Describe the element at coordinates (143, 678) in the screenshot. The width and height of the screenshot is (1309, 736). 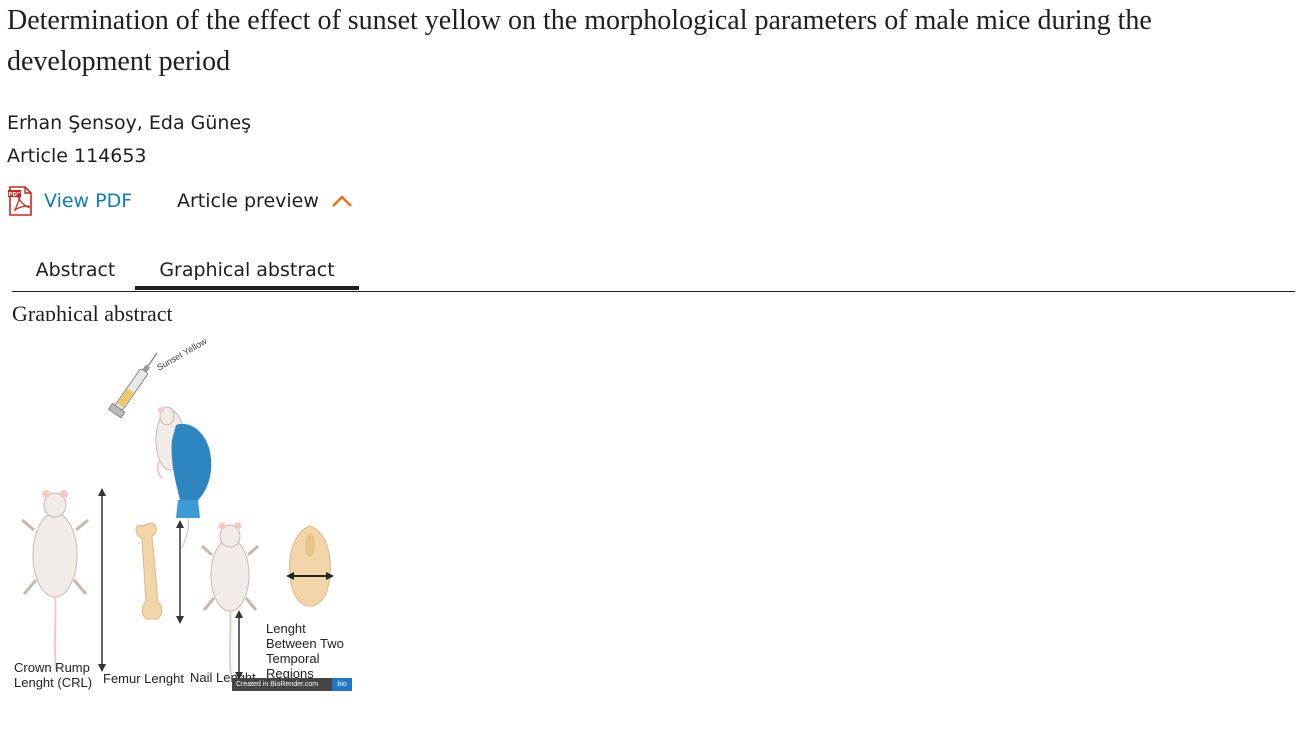
I see `femur-label: Femur Lenght` at that location.